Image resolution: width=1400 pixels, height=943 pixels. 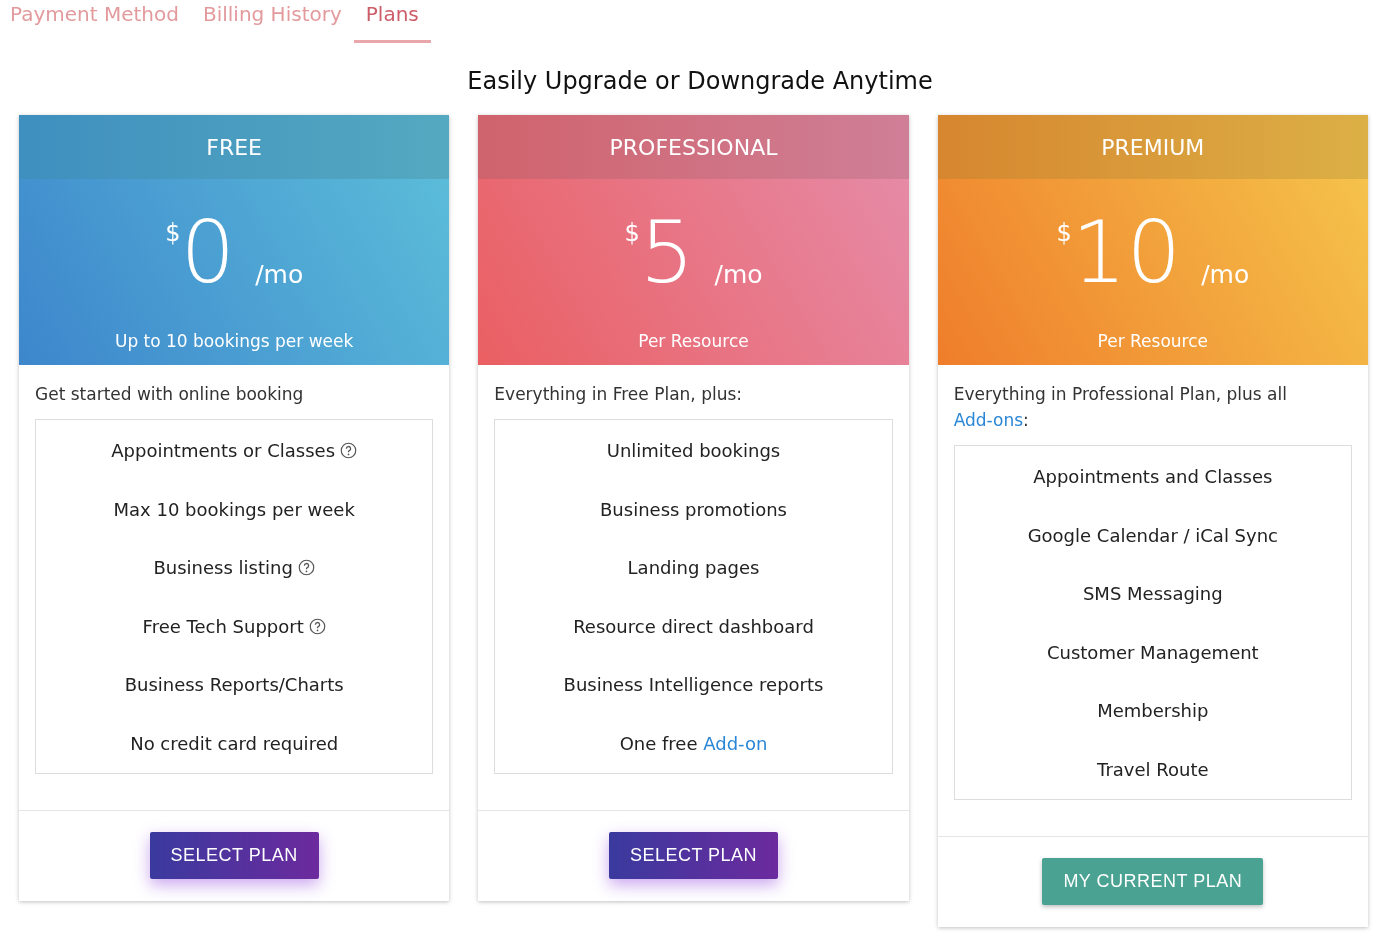 I want to click on price-amount: 0, so click(x=208, y=252).